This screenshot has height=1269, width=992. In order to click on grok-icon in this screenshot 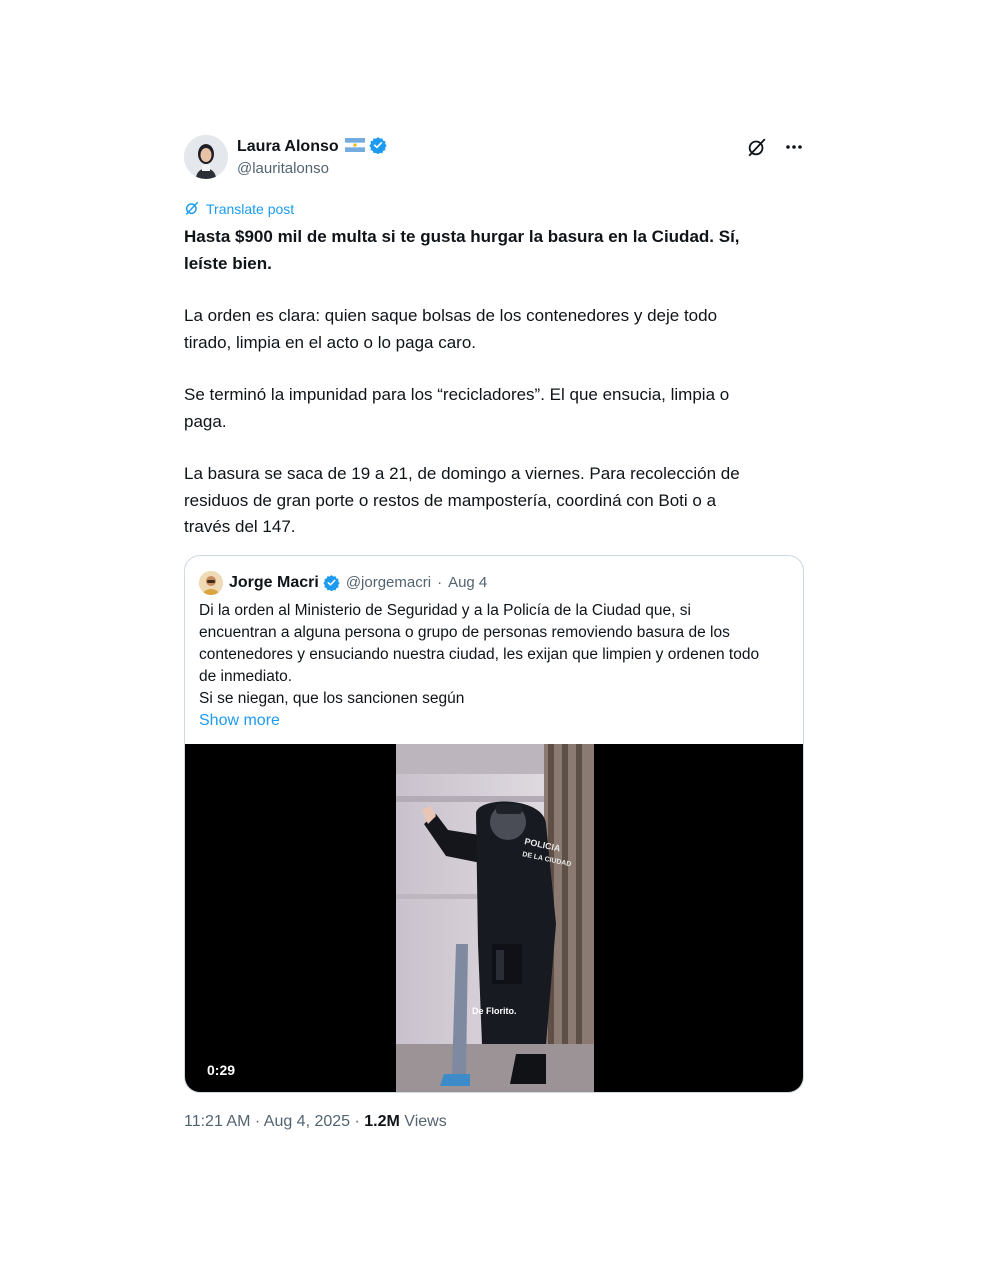, I will do `click(757, 147)`.